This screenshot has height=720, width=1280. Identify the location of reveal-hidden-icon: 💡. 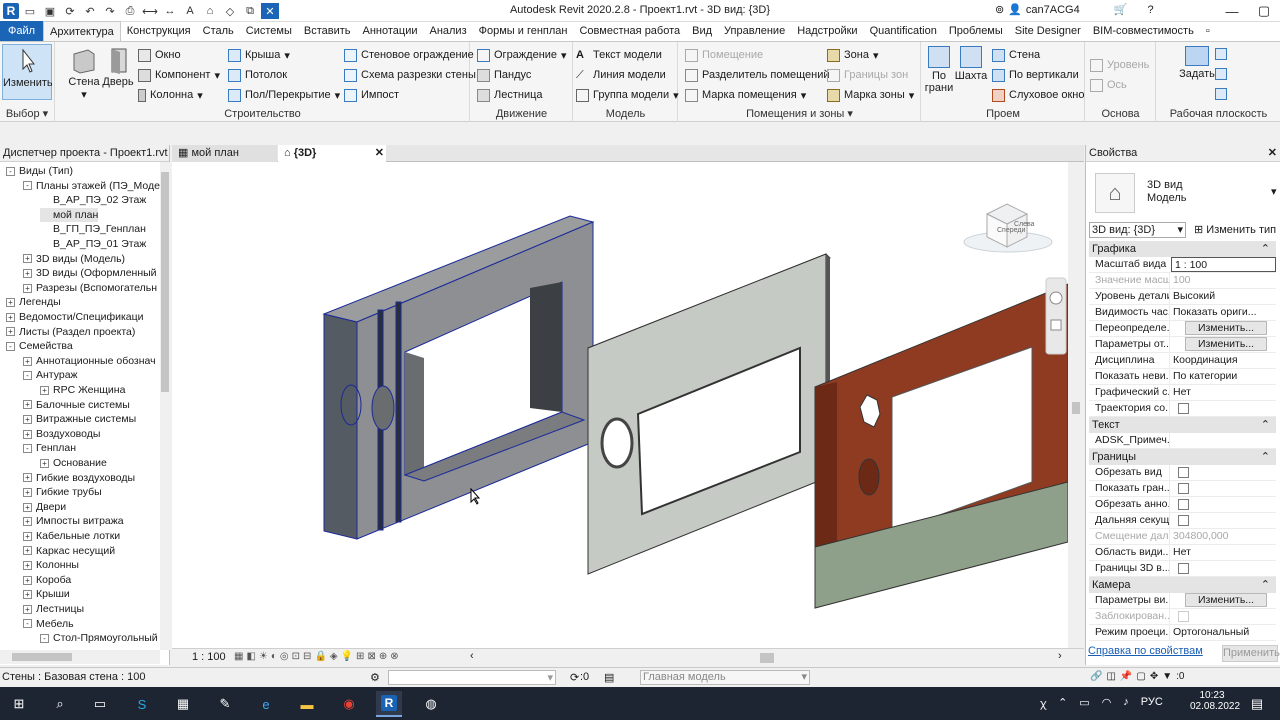
(347, 656).